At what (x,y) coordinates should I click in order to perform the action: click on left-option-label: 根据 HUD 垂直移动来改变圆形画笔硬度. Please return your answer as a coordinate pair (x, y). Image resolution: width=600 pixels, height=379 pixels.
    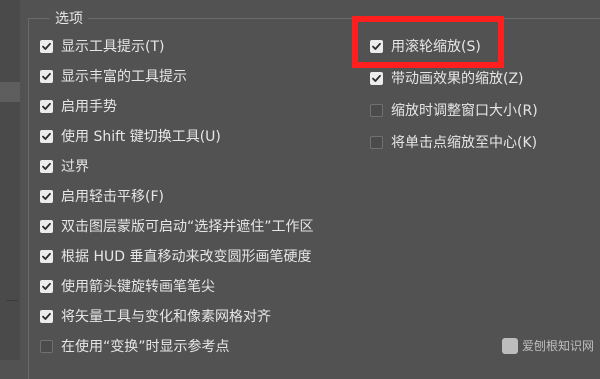
    Looking at the image, I should click on (186, 257).